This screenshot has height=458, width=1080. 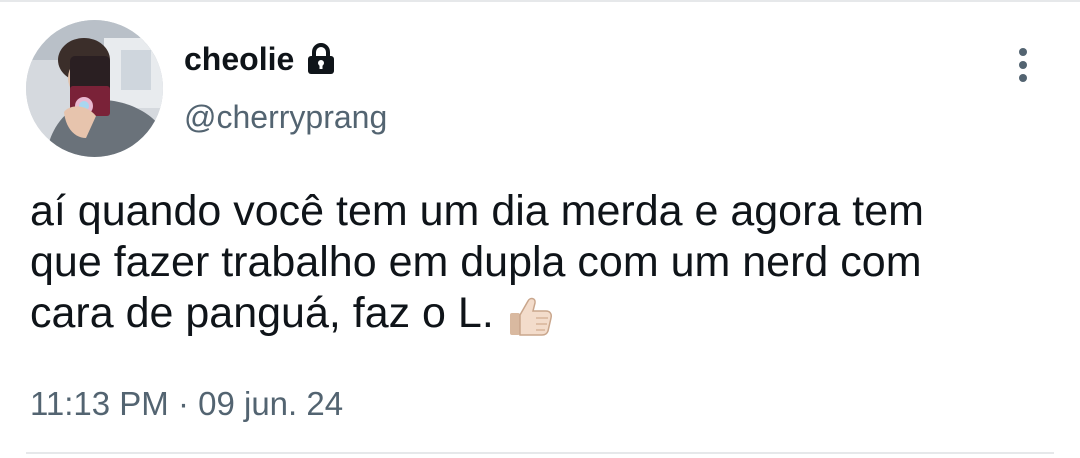 What do you see at coordinates (530, 315) in the screenshot?
I see `thumbs-up-icon` at bounding box center [530, 315].